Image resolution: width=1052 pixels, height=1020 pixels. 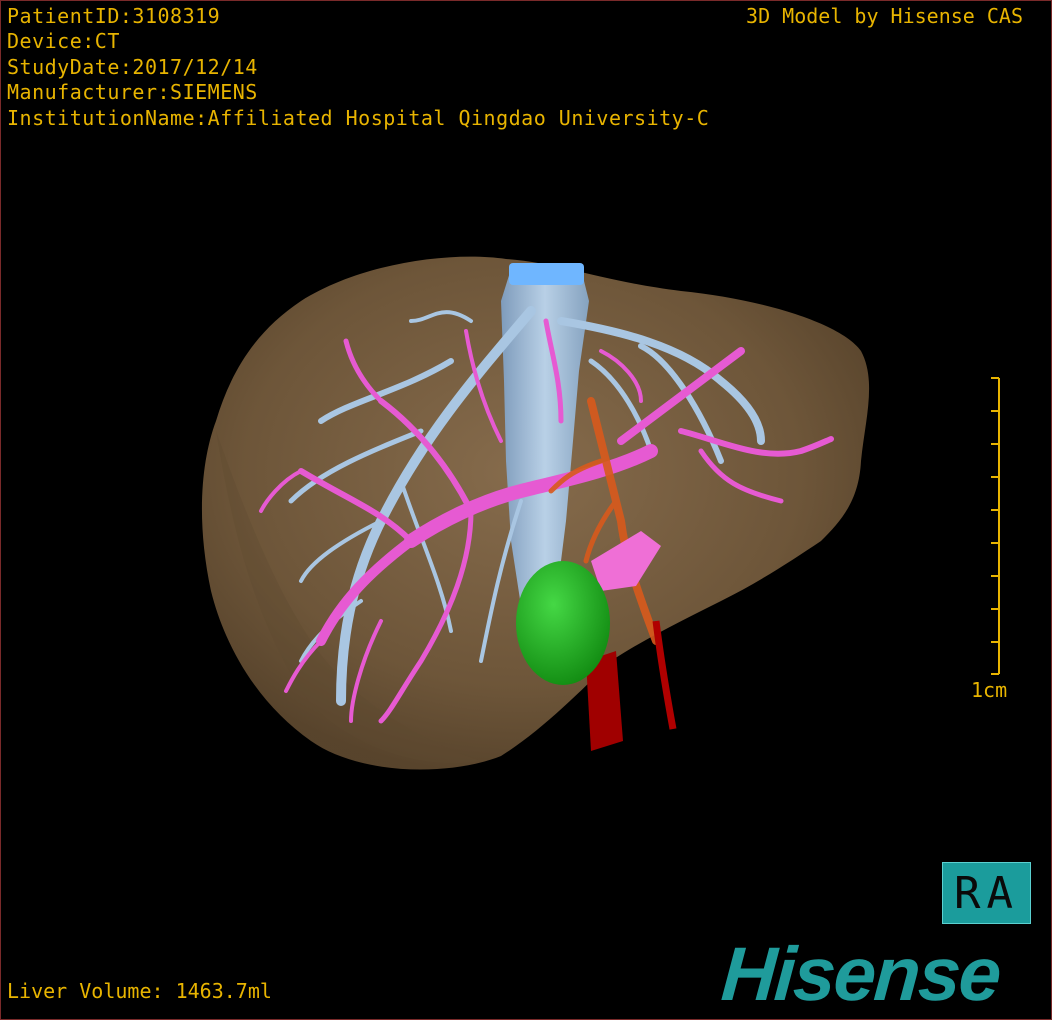 I want to click on gallbladder, so click(x=563, y=623).